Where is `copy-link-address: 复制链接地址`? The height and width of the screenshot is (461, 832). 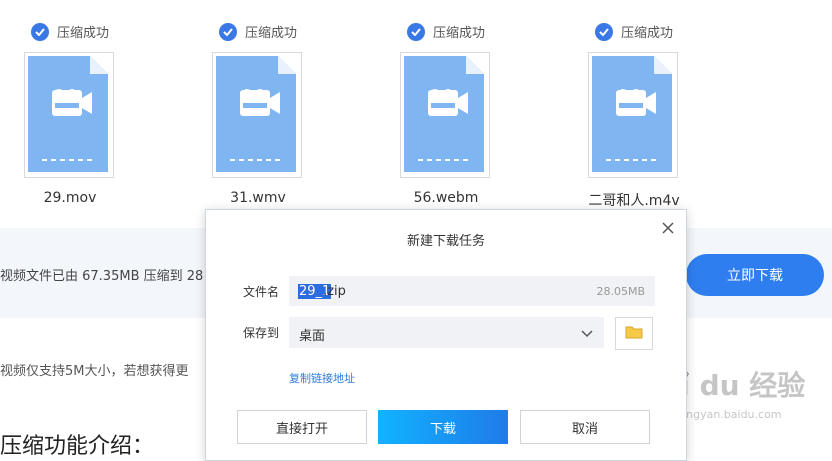
copy-link-address: 复制链接地址 is located at coordinates (322, 378).